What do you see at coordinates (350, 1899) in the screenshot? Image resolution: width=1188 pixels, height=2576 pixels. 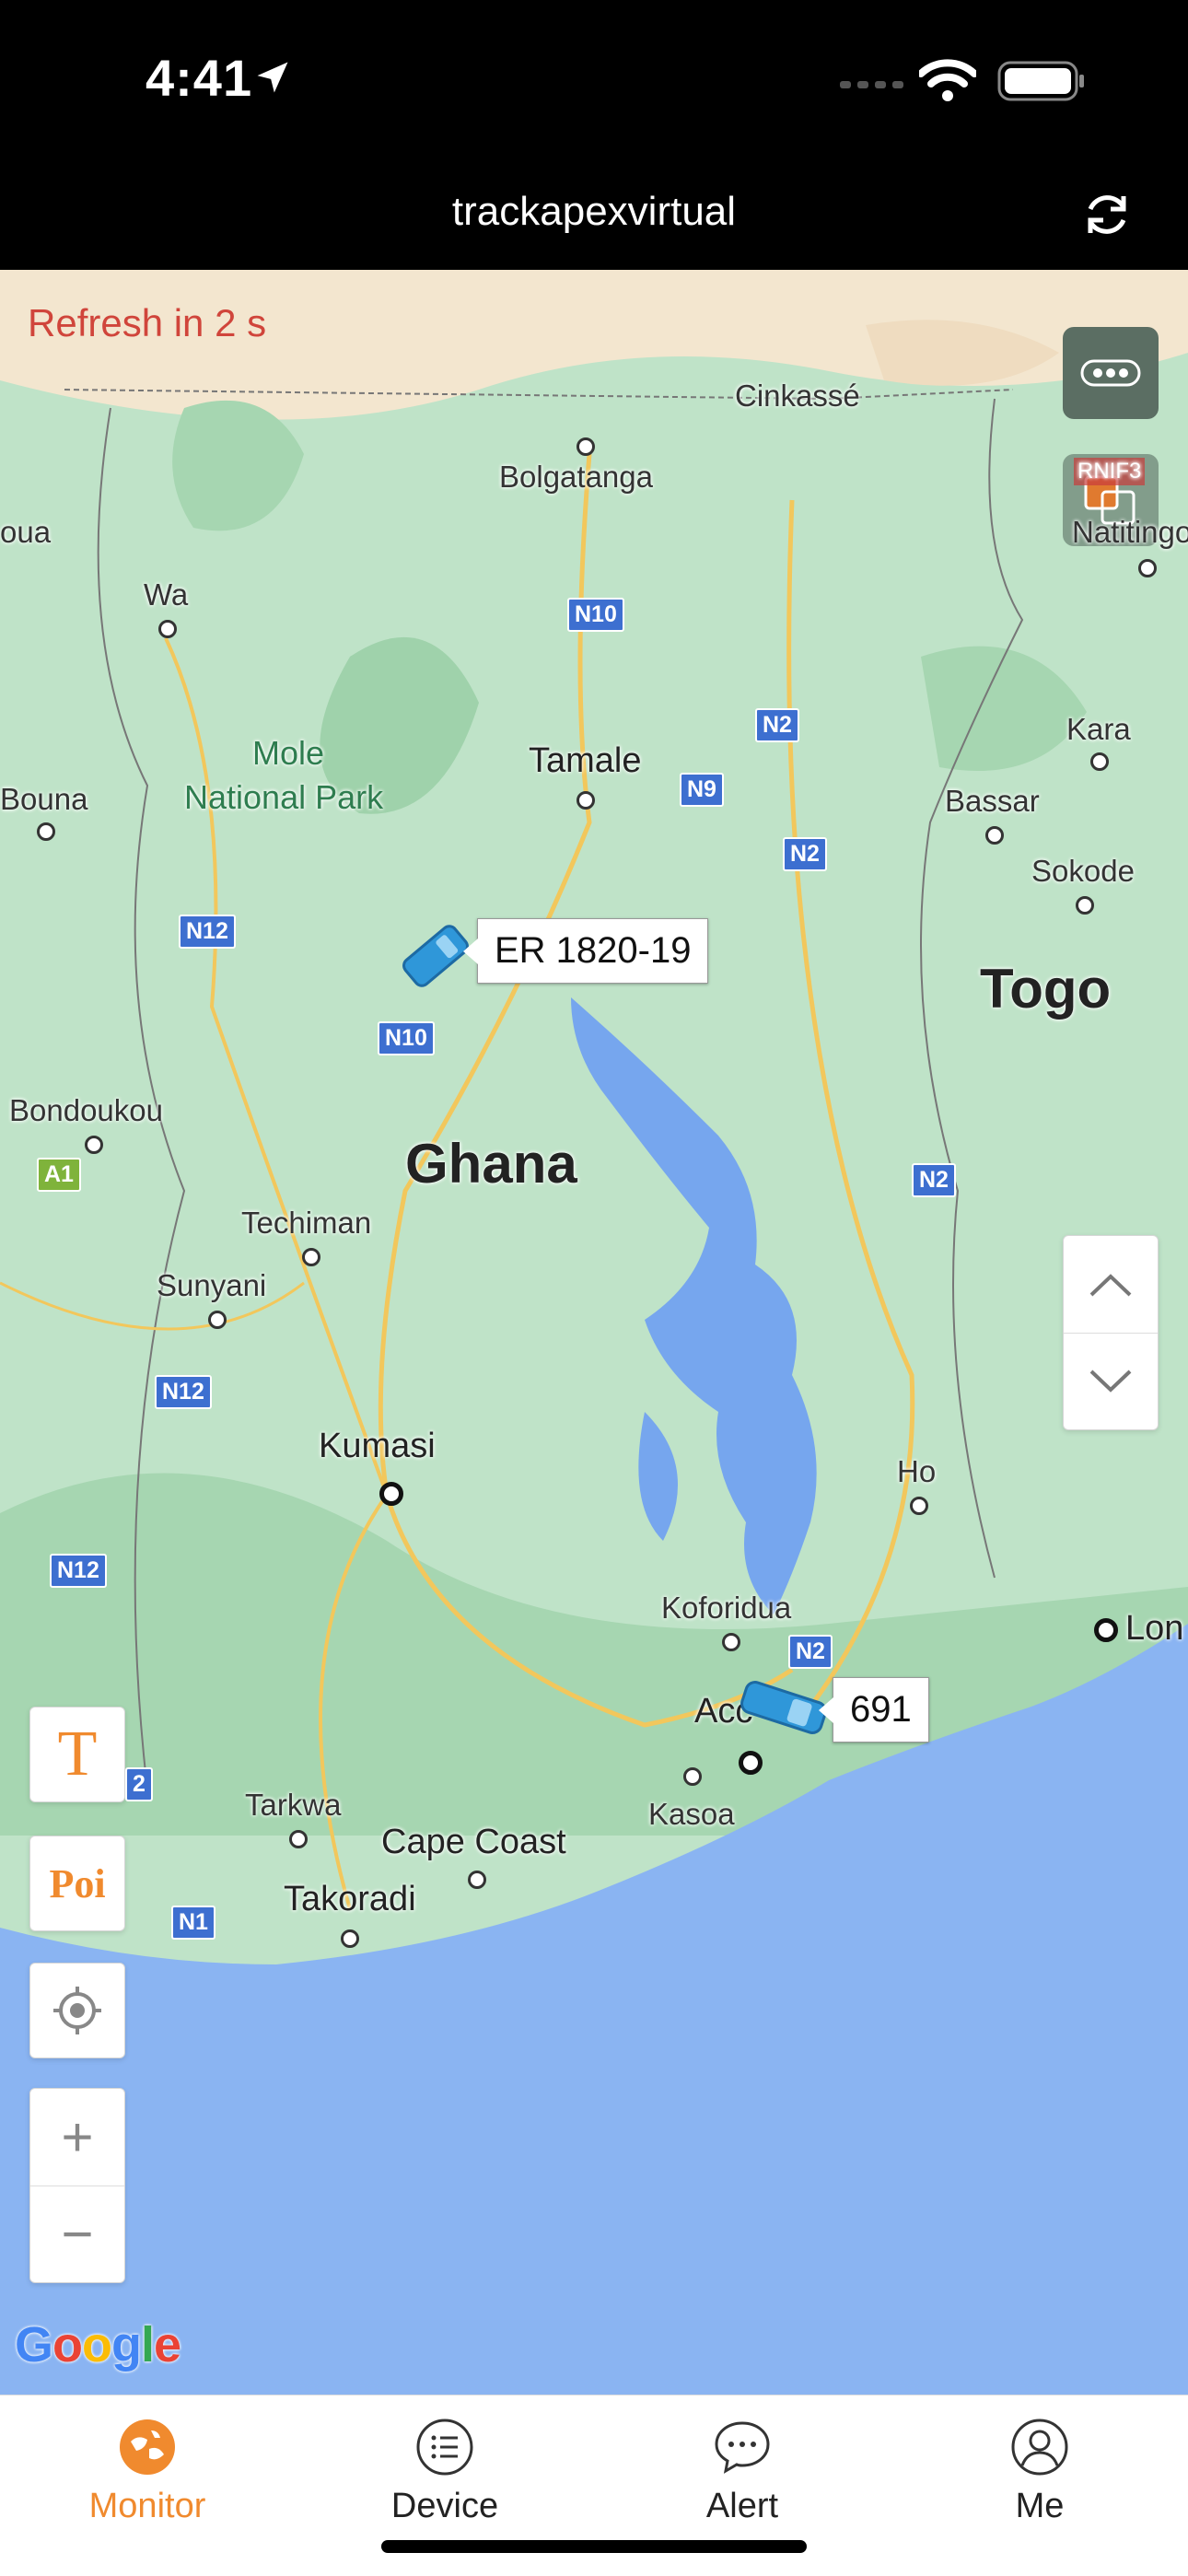 I see `map-city-label: Takoradi` at bounding box center [350, 1899].